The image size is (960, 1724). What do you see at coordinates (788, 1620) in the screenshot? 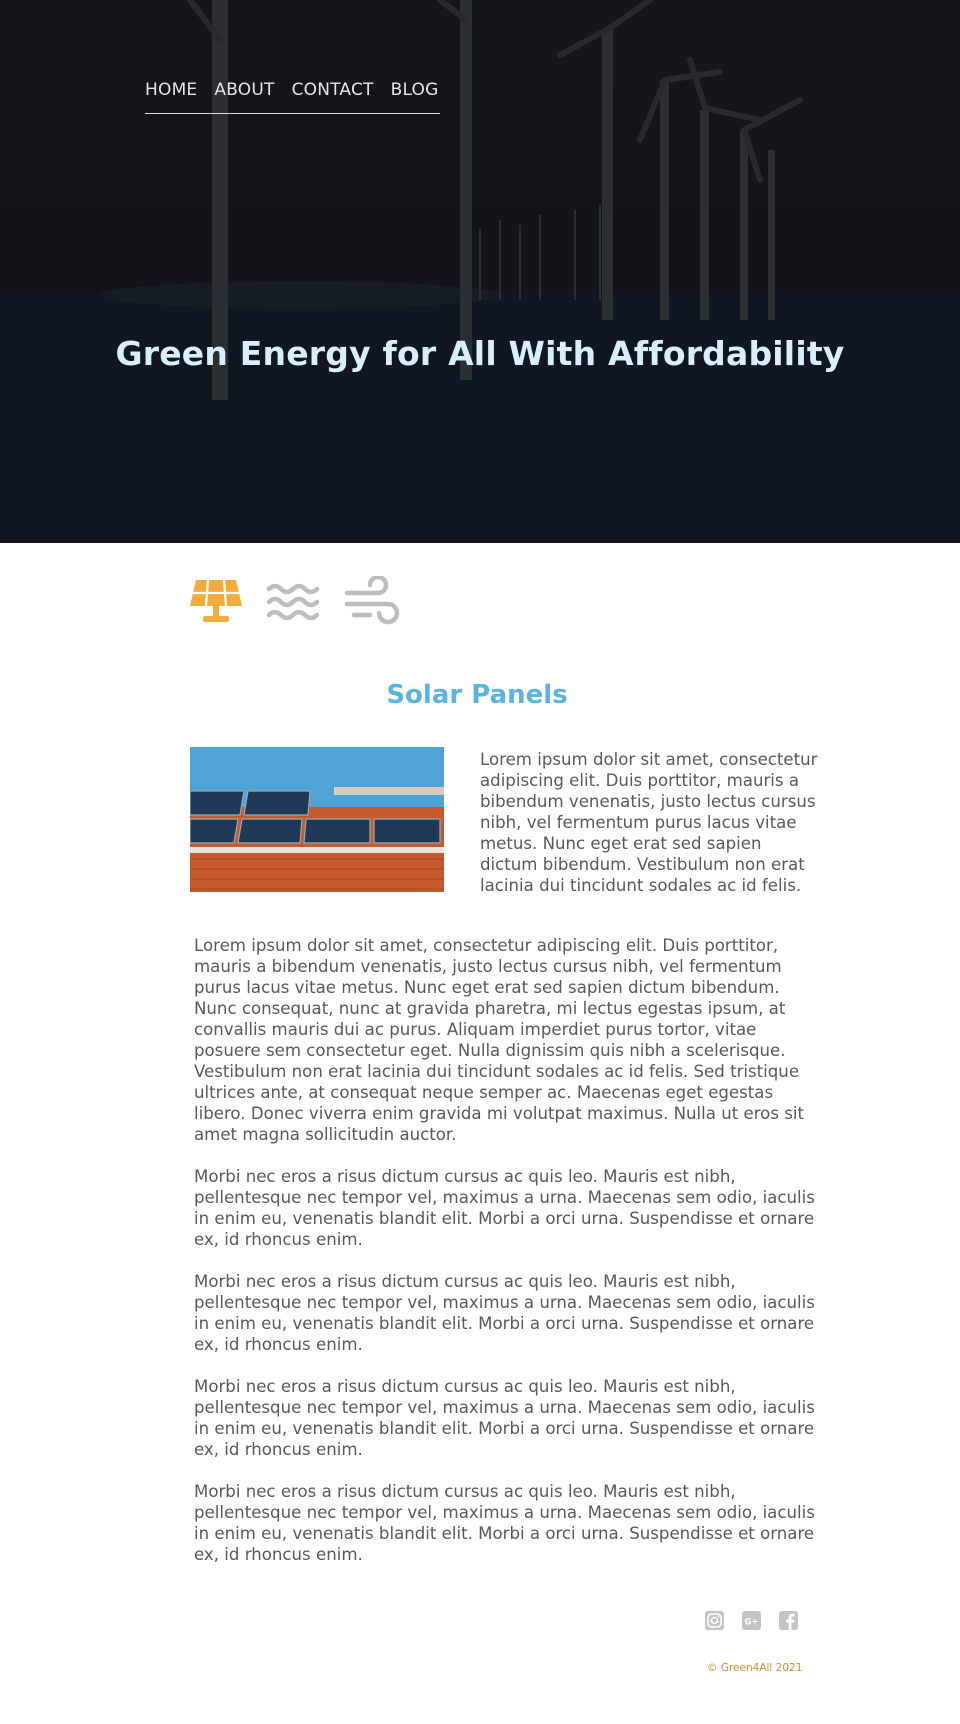
I see `facebook-icon` at bounding box center [788, 1620].